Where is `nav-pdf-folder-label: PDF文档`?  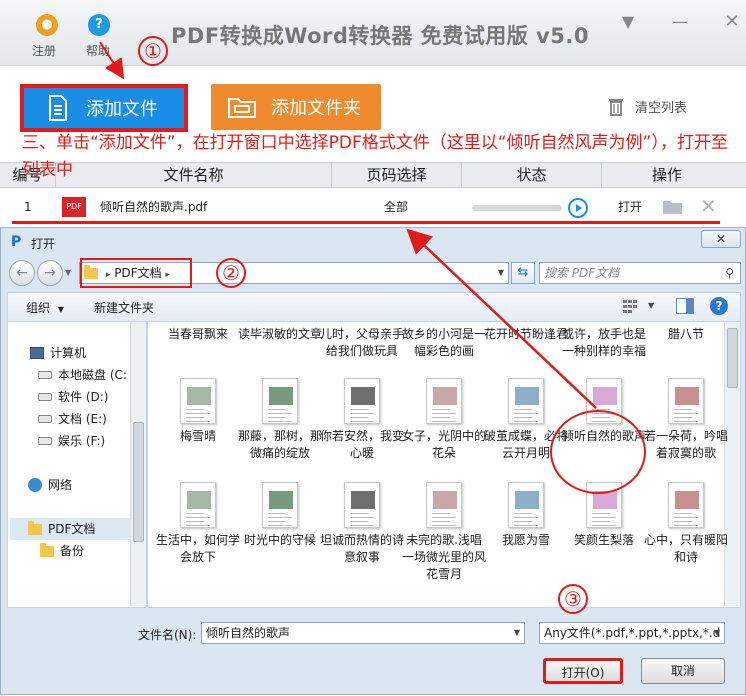
nav-pdf-folder-label: PDF文档 is located at coordinates (72, 529).